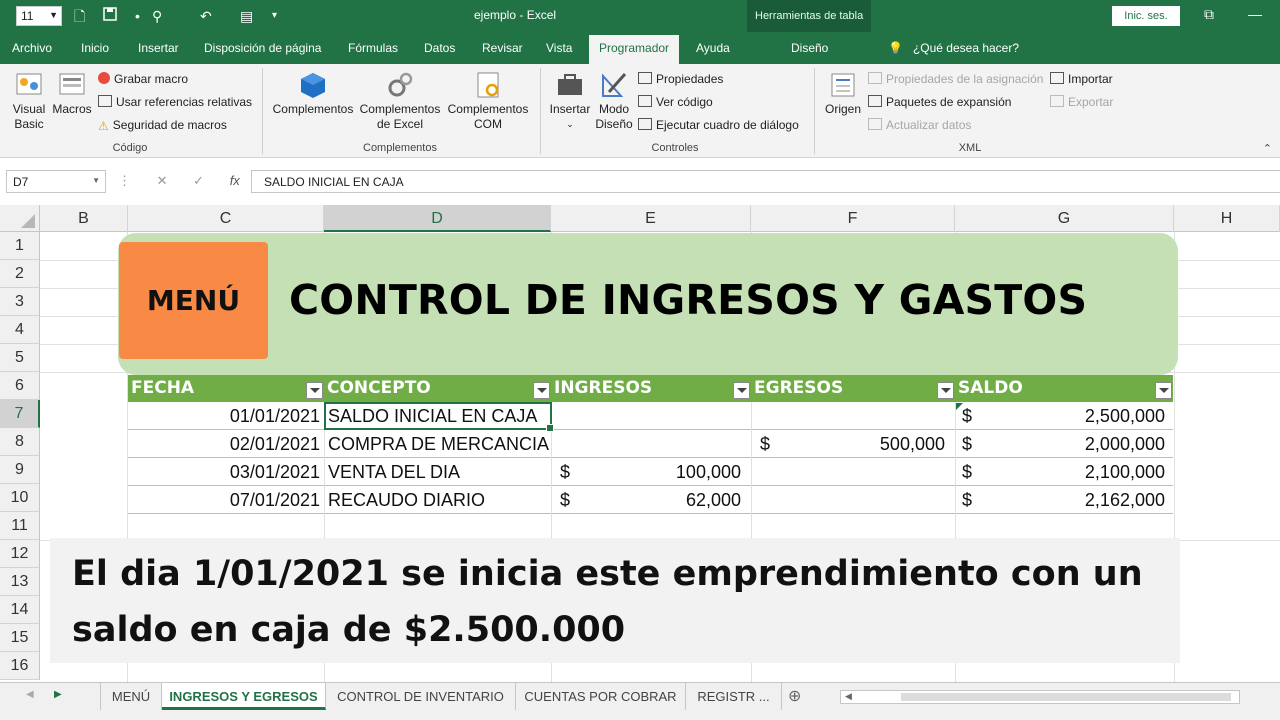 The image size is (1280, 720). What do you see at coordinates (246, 16) in the screenshot?
I see `form-icon: ▤` at bounding box center [246, 16].